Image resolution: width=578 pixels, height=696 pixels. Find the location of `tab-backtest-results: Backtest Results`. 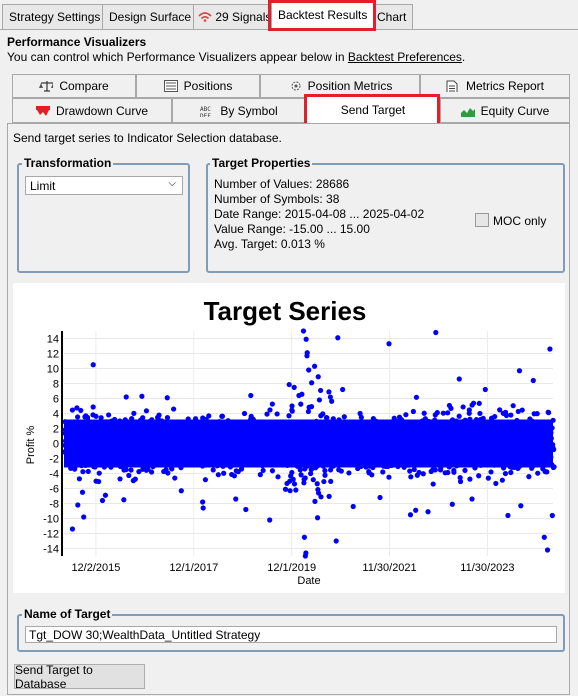

tab-backtest-results: Backtest Results is located at coordinates (323, 16).